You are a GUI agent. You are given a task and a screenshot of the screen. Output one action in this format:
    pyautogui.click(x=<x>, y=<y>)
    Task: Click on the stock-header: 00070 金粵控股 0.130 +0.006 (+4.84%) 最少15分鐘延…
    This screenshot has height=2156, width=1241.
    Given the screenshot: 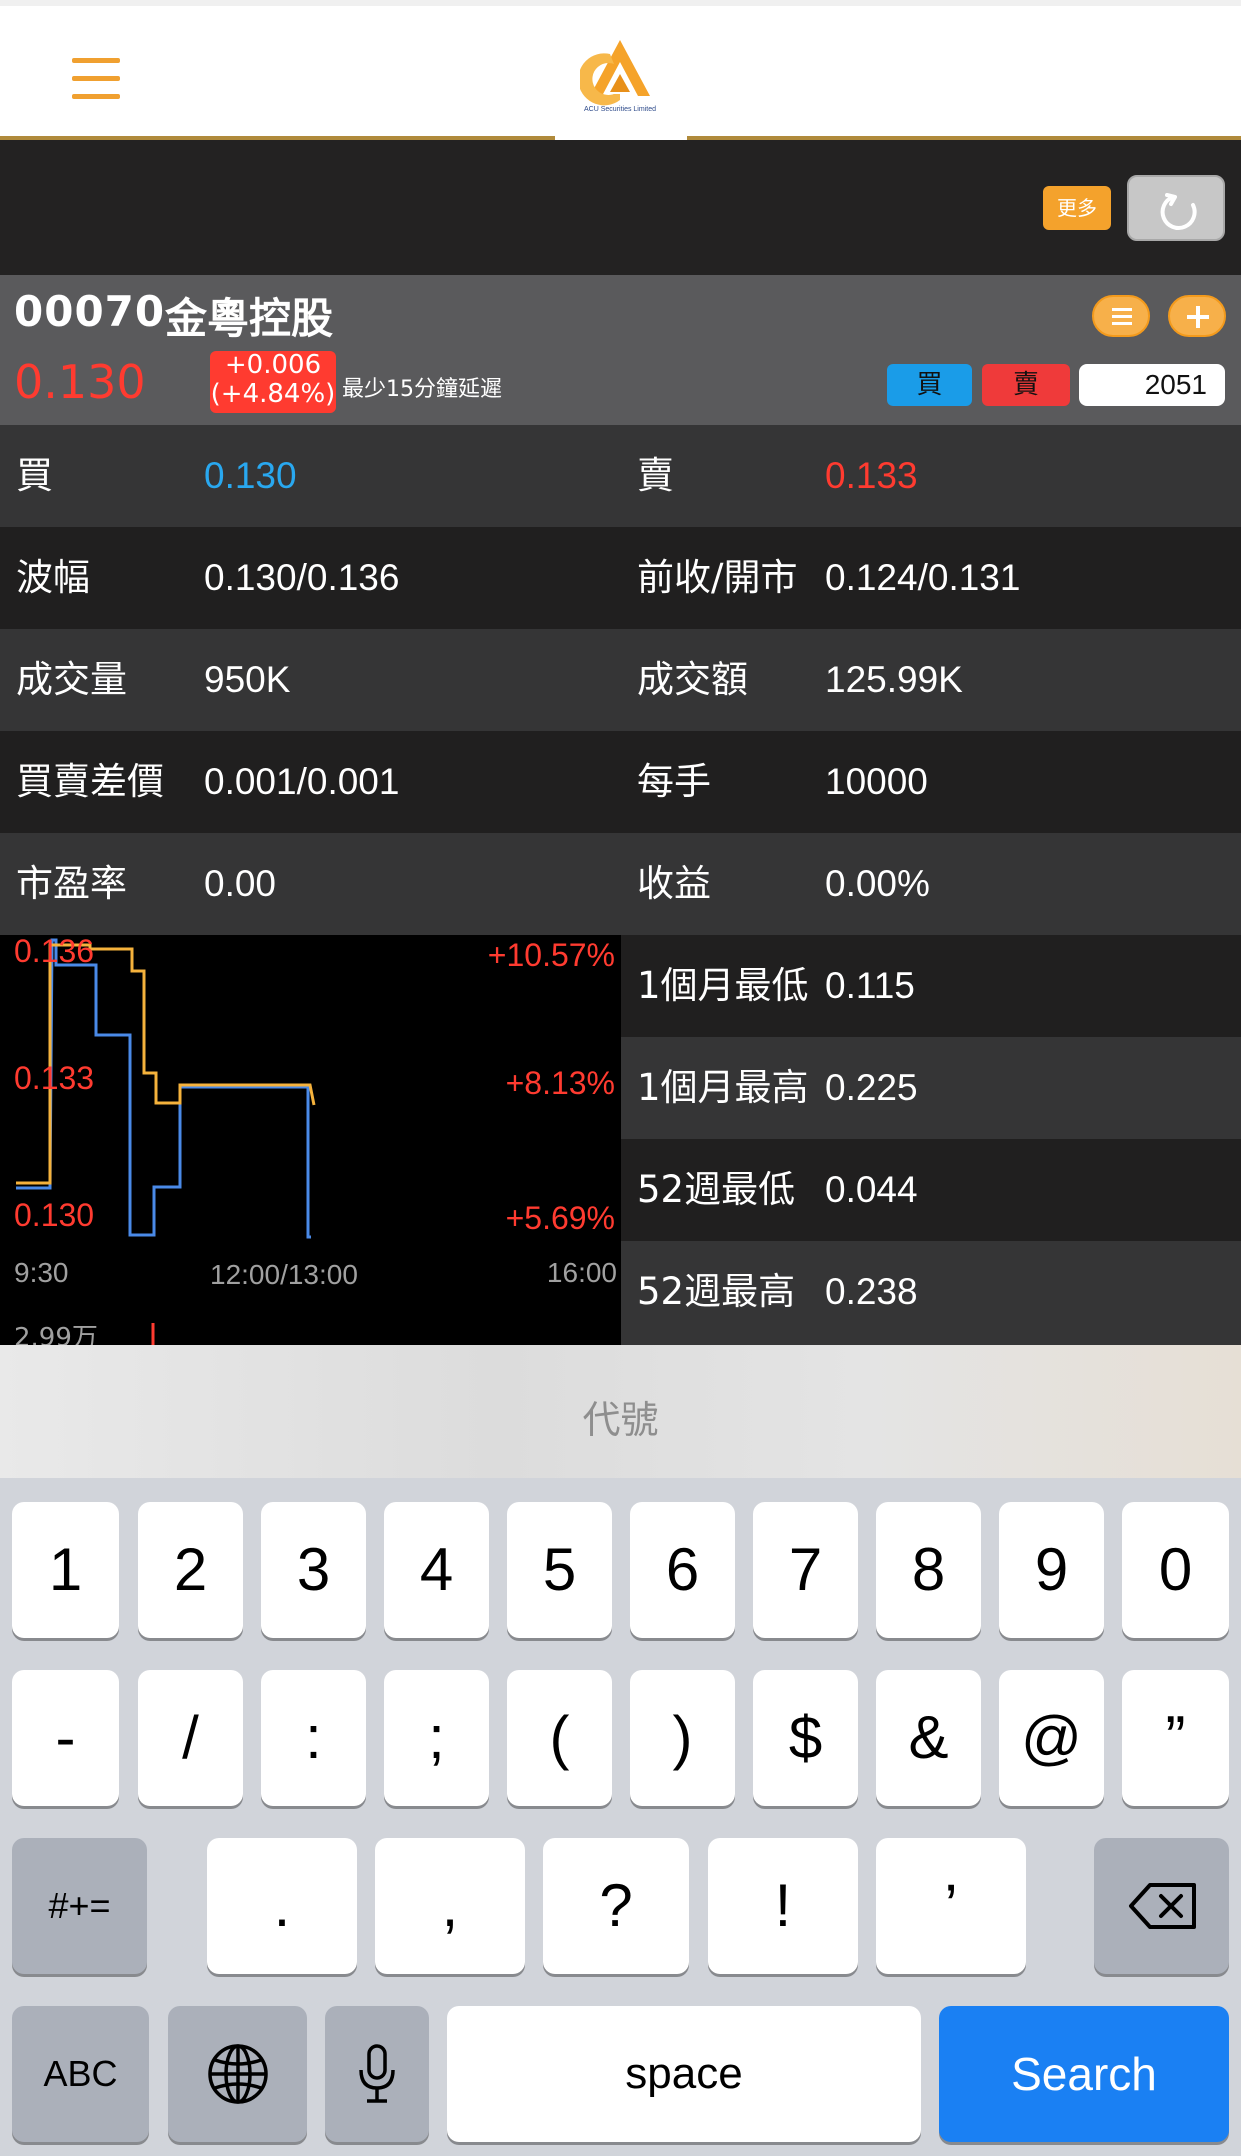 What is the action you would take?
    pyautogui.click(x=620, y=350)
    